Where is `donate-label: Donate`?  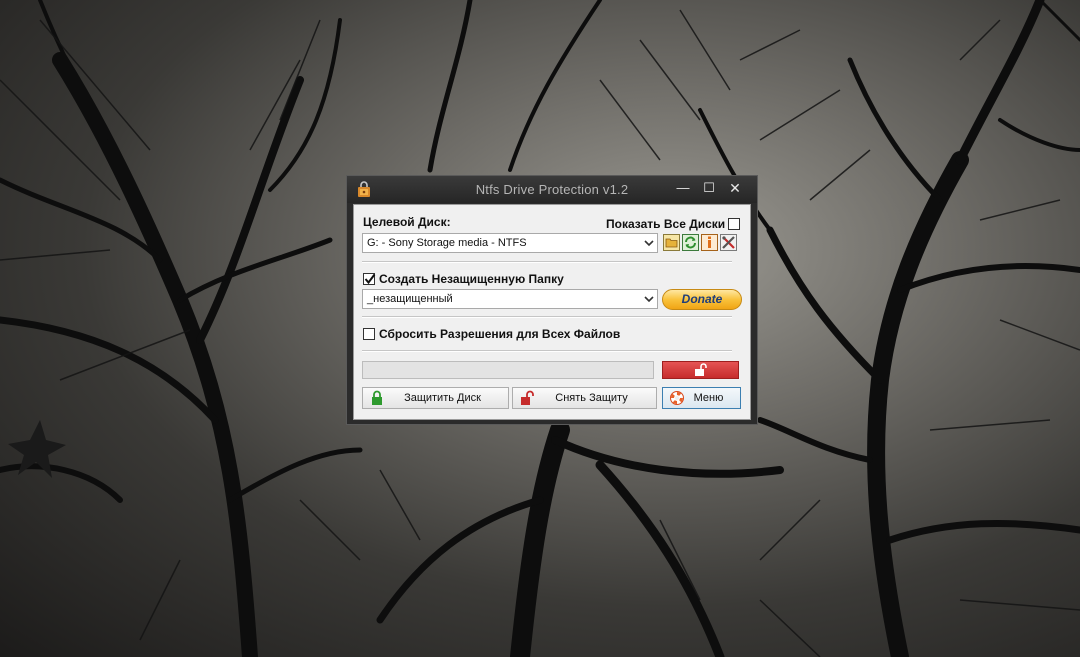
donate-label: Donate is located at coordinates (702, 299).